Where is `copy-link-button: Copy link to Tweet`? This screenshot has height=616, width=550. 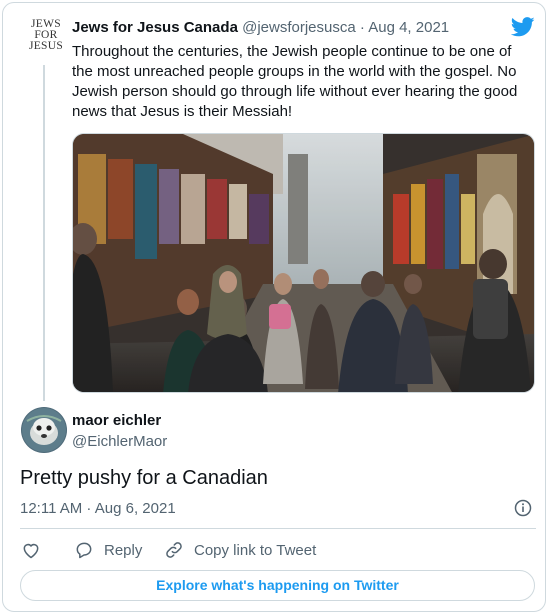
copy-link-button: Copy link to Tweet is located at coordinates (240, 550).